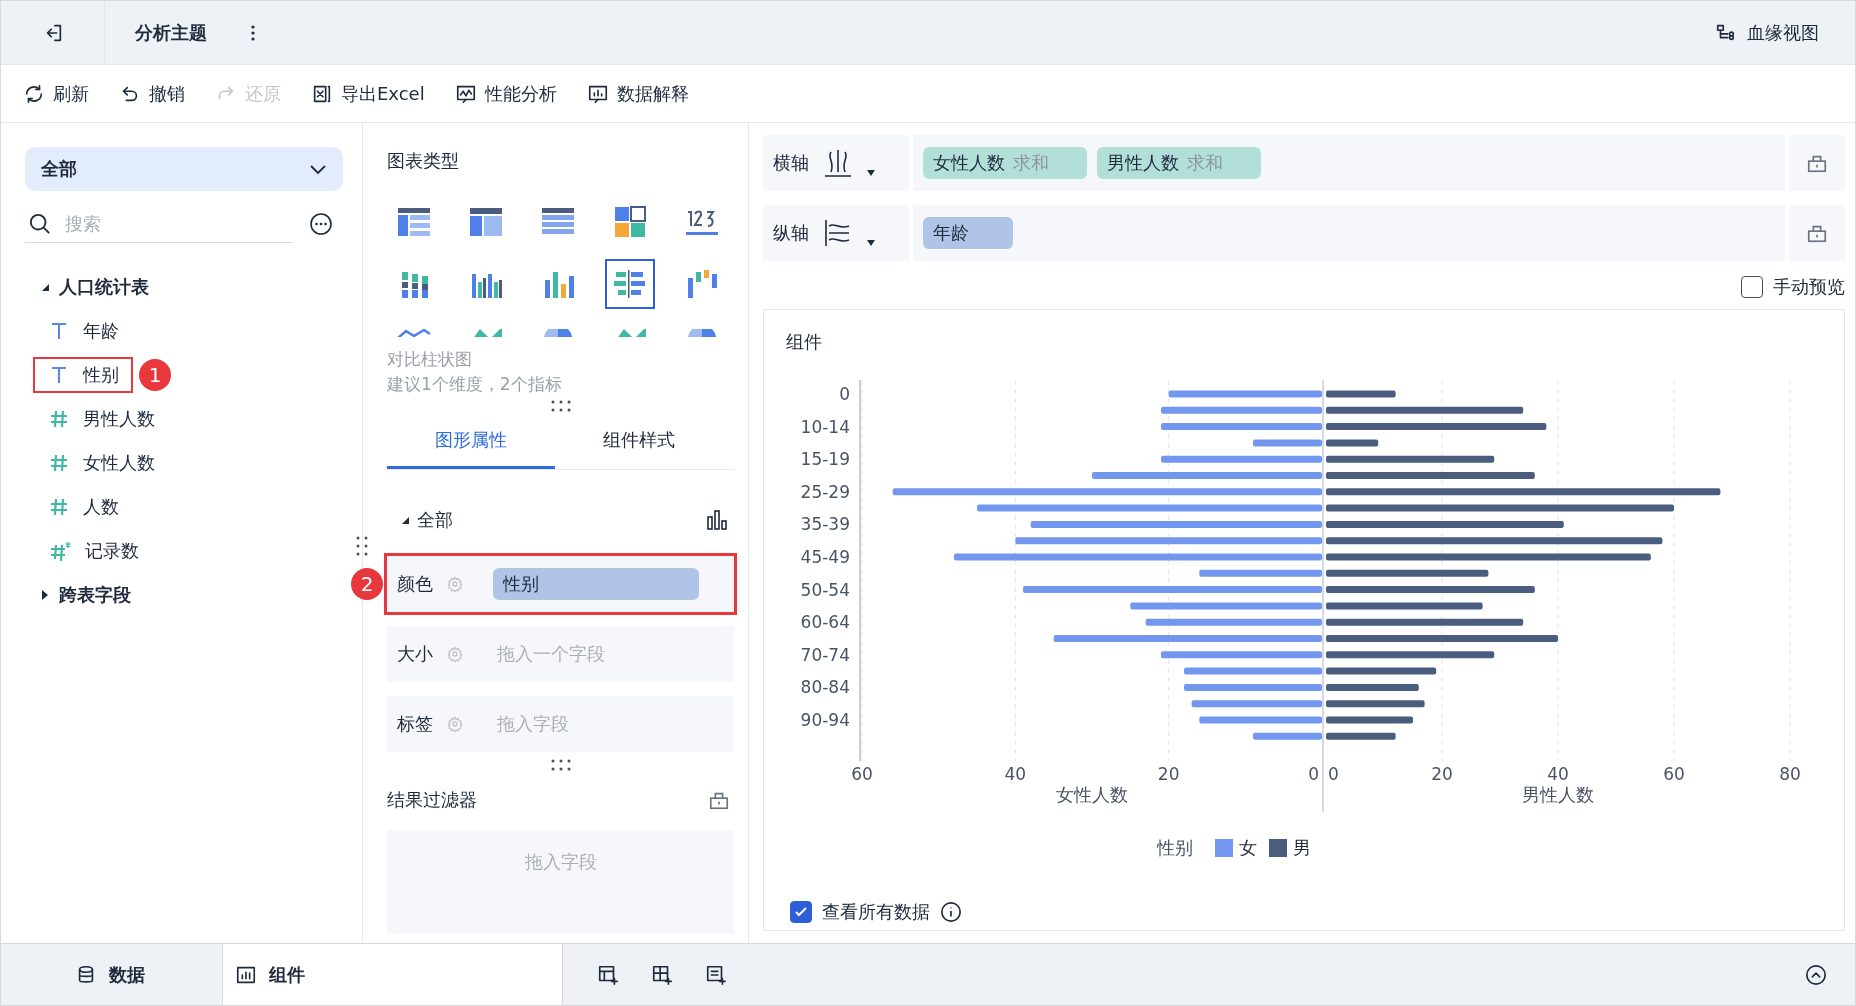 The height and width of the screenshot is (1006, 1856). I want to click on section-title: 图表类型, so click(423, 161).